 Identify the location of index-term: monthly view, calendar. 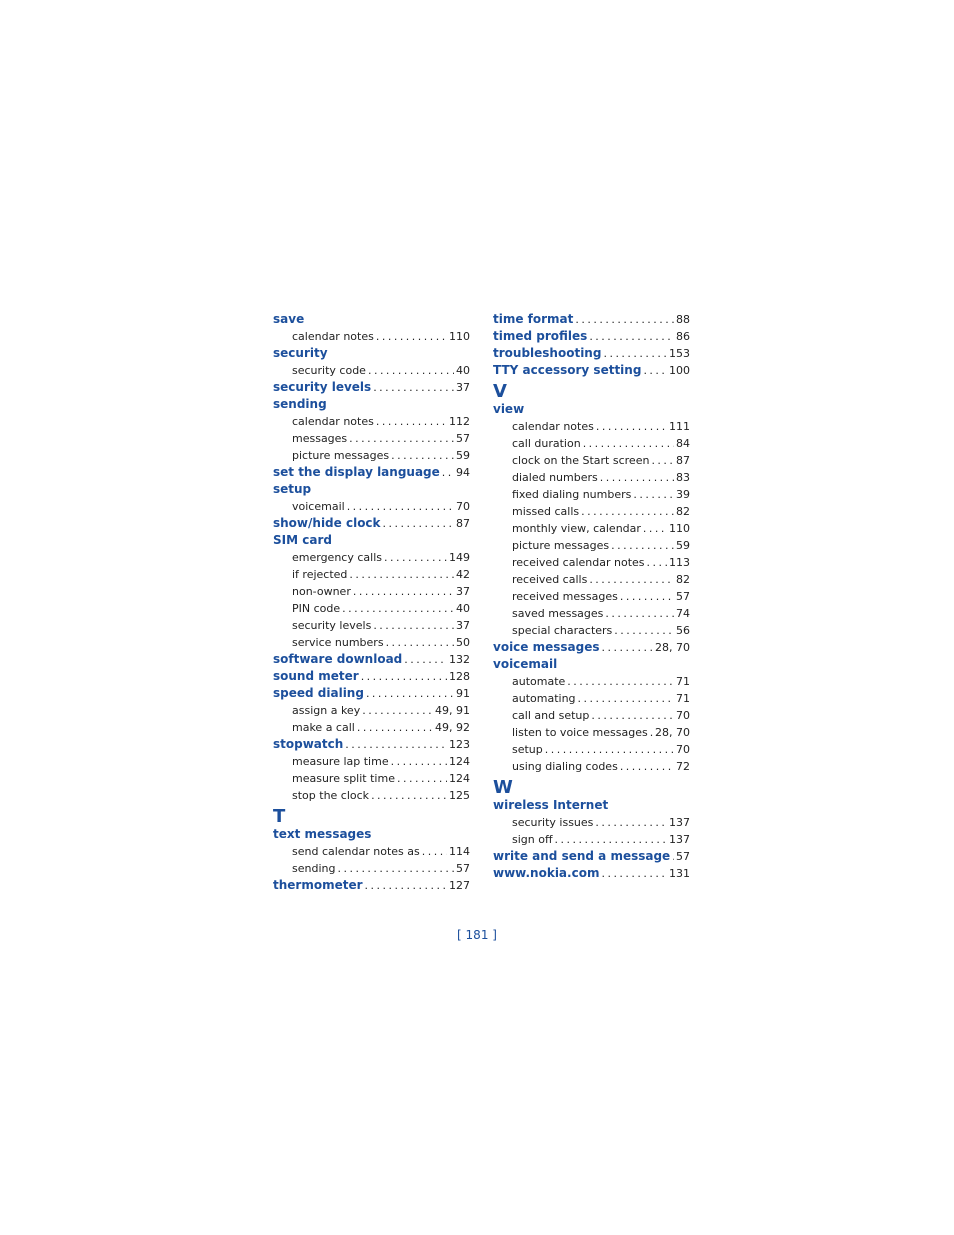
(576, 528).